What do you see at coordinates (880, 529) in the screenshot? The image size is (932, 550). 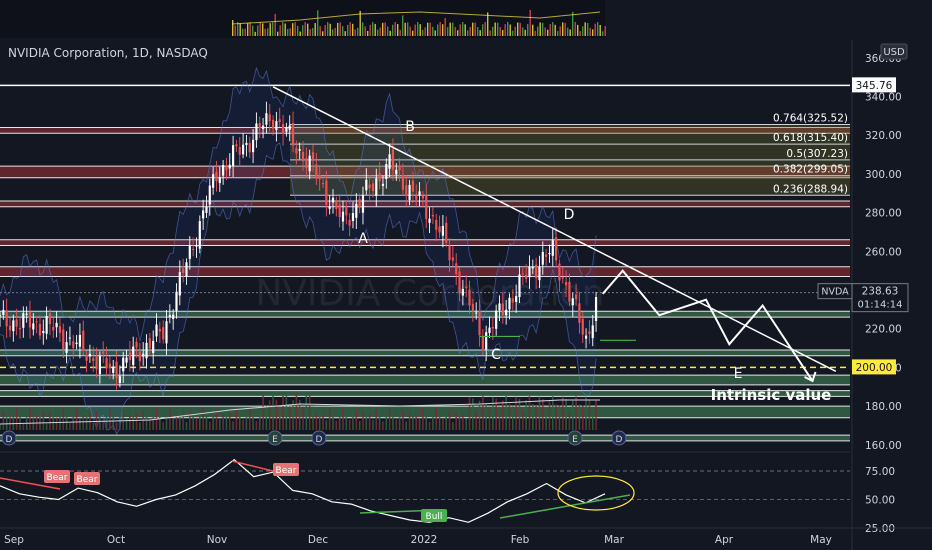 I see `rsi-tick-label: 25.00` at bounding box center [880, 529].